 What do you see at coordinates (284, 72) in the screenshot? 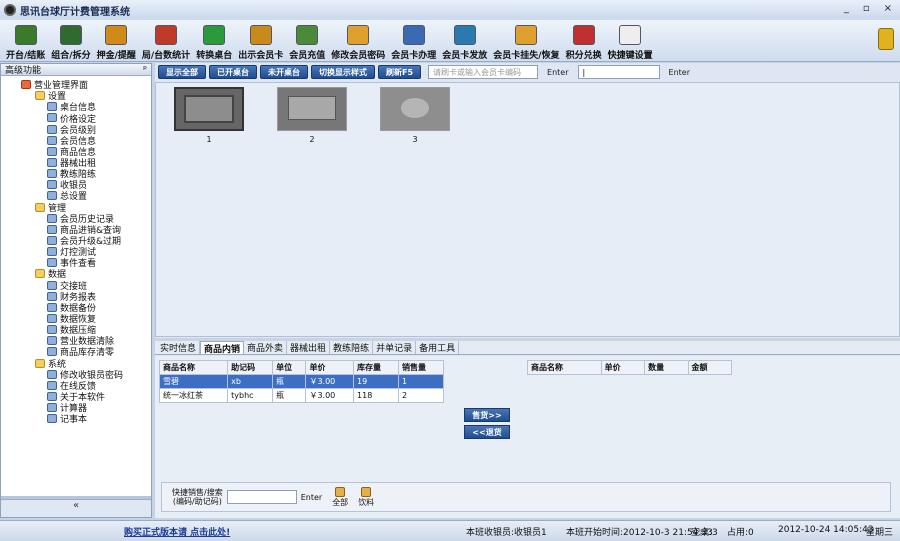
I see `unopened-tables-button: 未开桌台` at bounding box center [284, 72].